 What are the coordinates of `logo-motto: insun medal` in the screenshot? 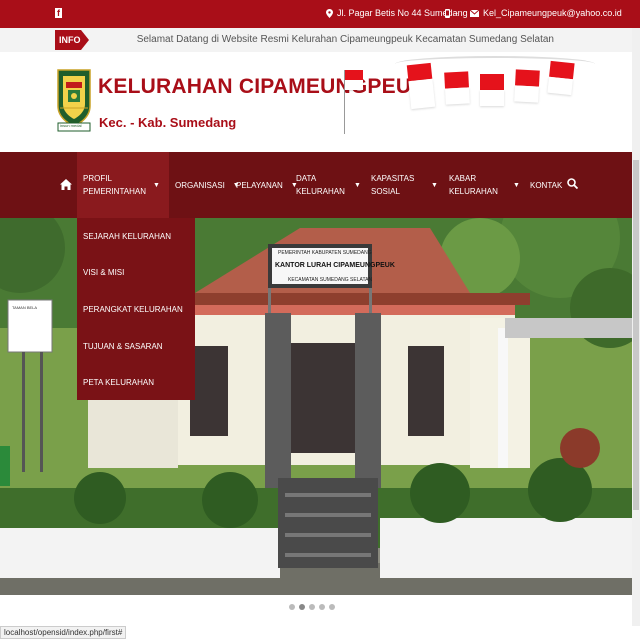 It's located at (71, 125).